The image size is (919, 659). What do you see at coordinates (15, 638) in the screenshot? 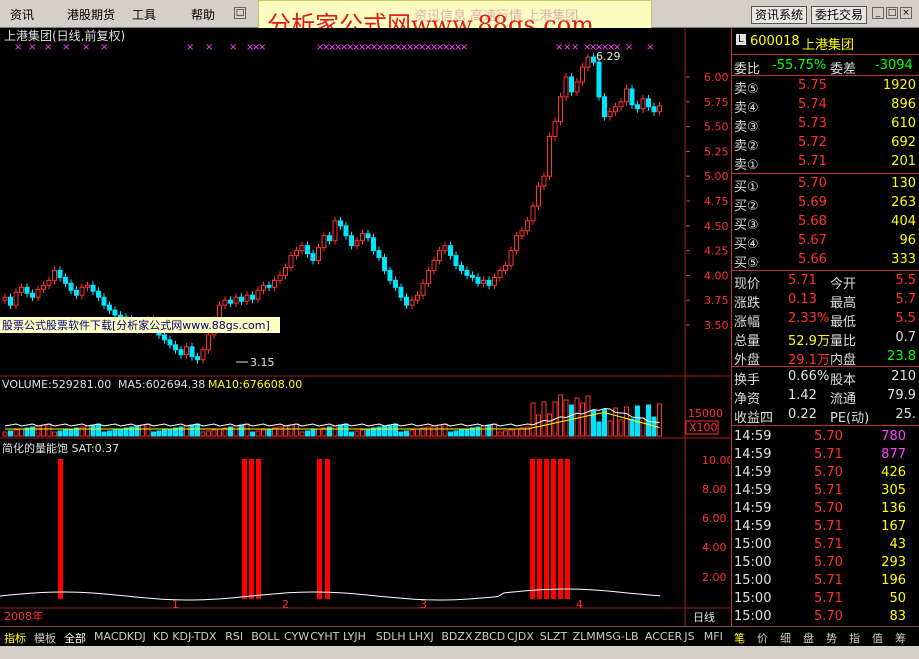
I see `indicator-tab: 指标` at bounding box center [15, 638].